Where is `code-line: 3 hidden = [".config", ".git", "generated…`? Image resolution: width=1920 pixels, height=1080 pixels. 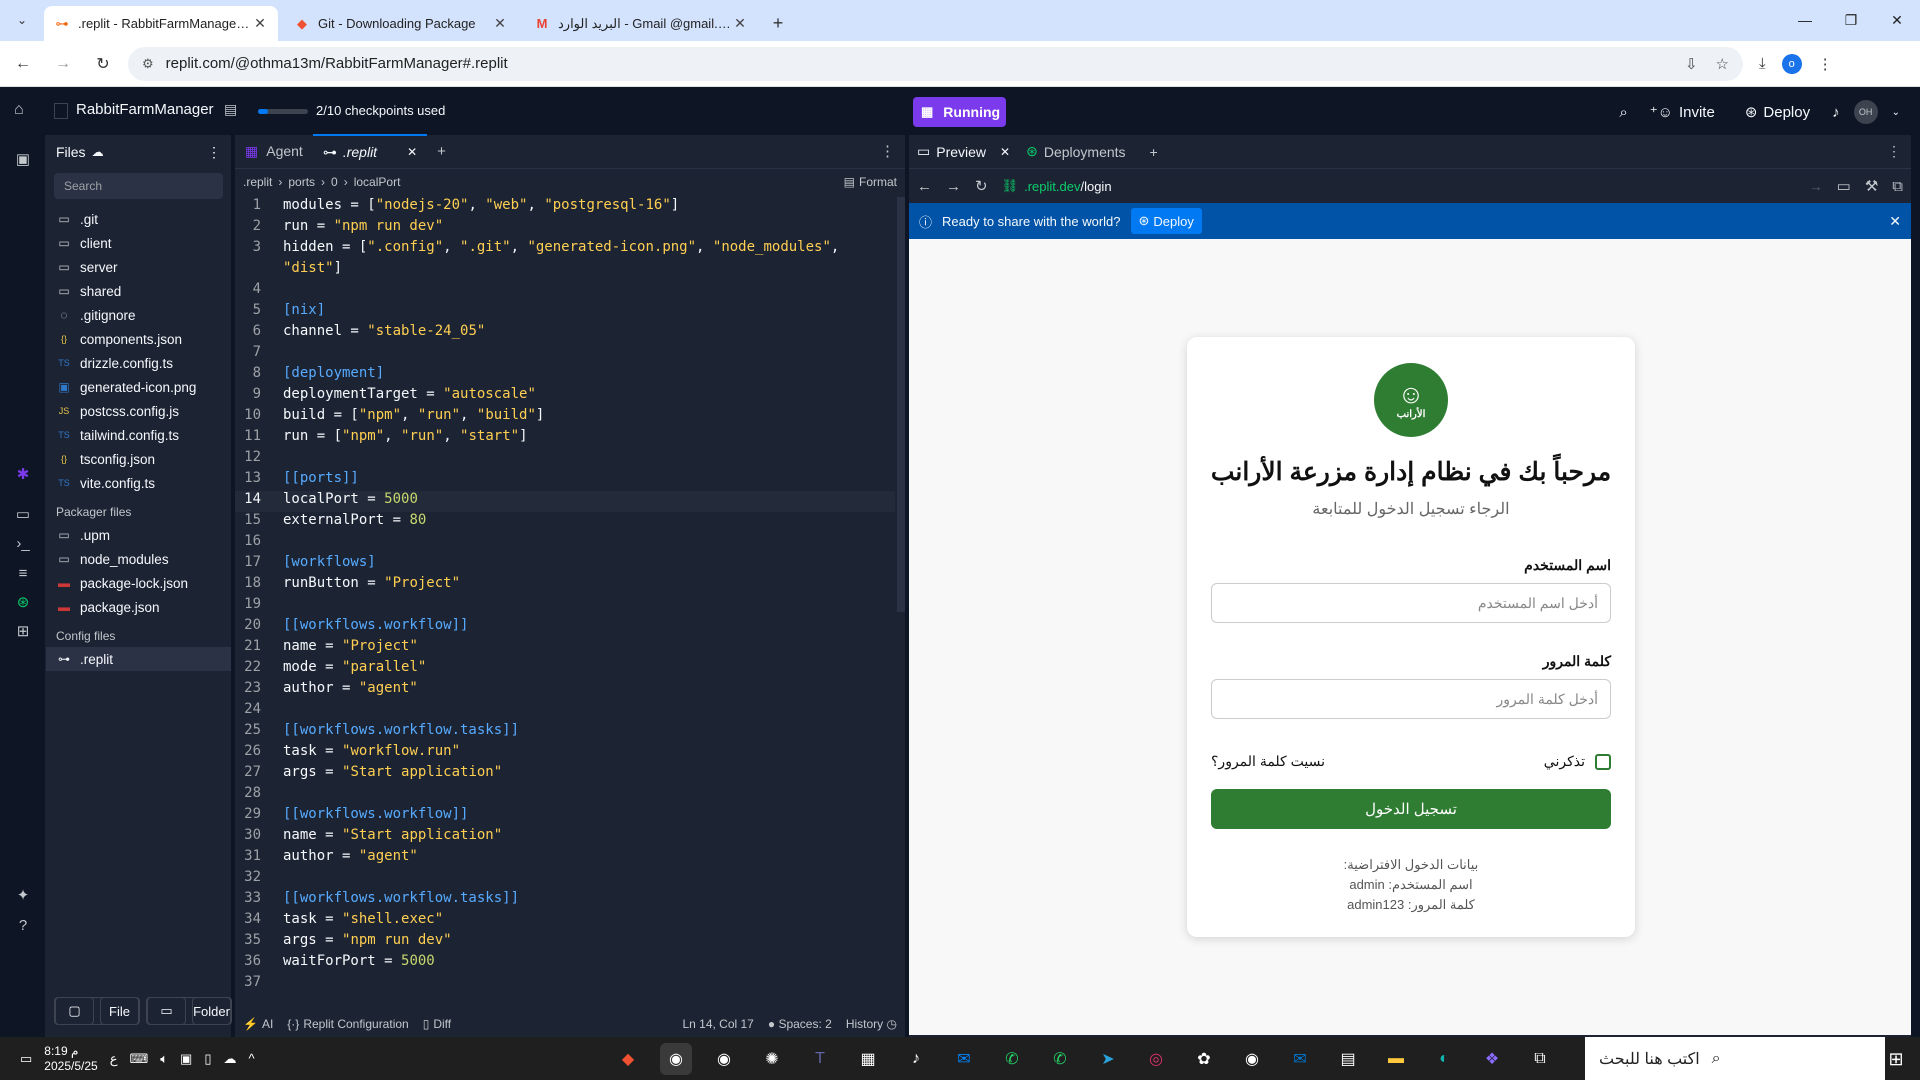 code-line: 3 hidden = [".config", ".git", "generated… is located at coordinates (565, 249).